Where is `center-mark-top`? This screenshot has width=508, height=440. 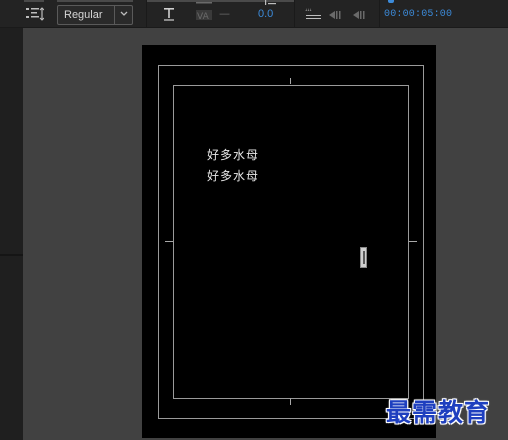
center-mark-top is located at coordinates (290, 81).